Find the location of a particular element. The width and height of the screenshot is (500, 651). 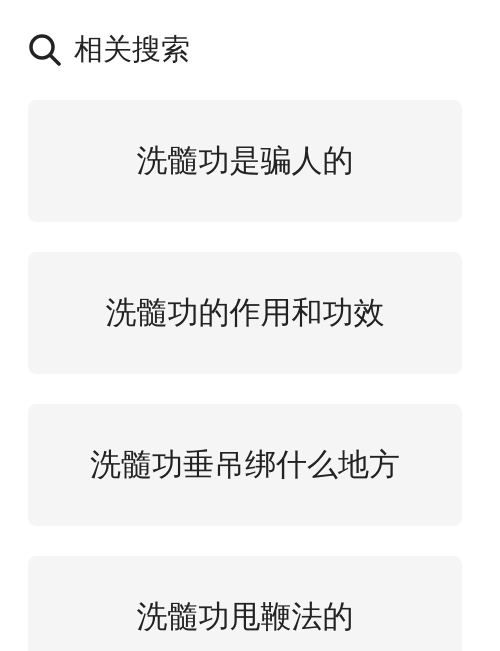

suggestion-item: 洗髓功甩鞭法的 is located at coordinates (245, 603).